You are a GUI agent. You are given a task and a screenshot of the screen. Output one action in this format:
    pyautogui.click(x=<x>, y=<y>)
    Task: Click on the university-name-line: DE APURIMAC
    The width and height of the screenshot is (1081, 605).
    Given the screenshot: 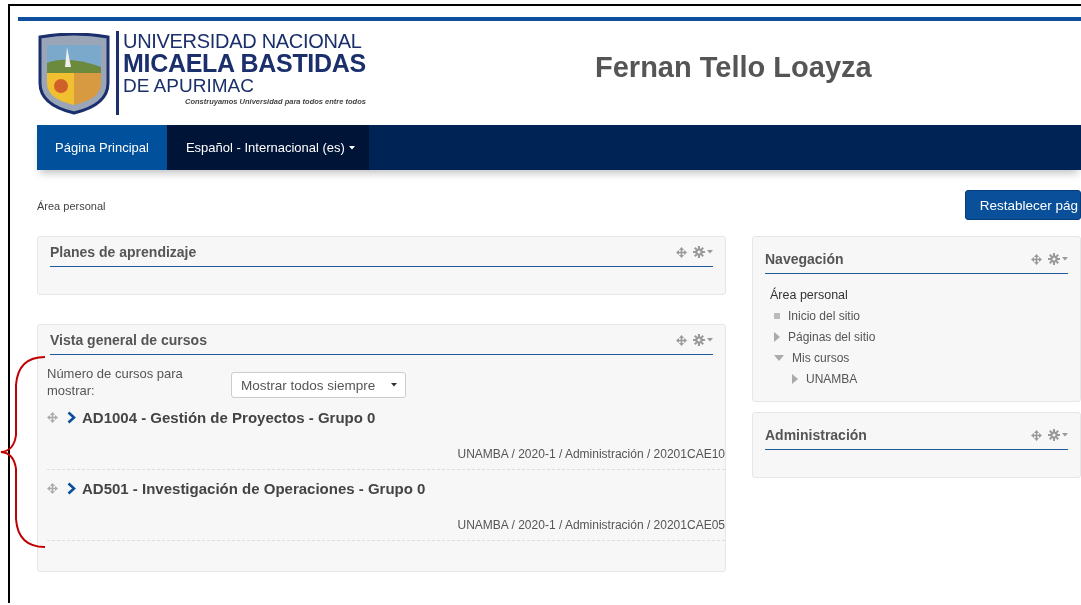 What is the action you would take?
    pyautogui.click(x=189, y=85)
    